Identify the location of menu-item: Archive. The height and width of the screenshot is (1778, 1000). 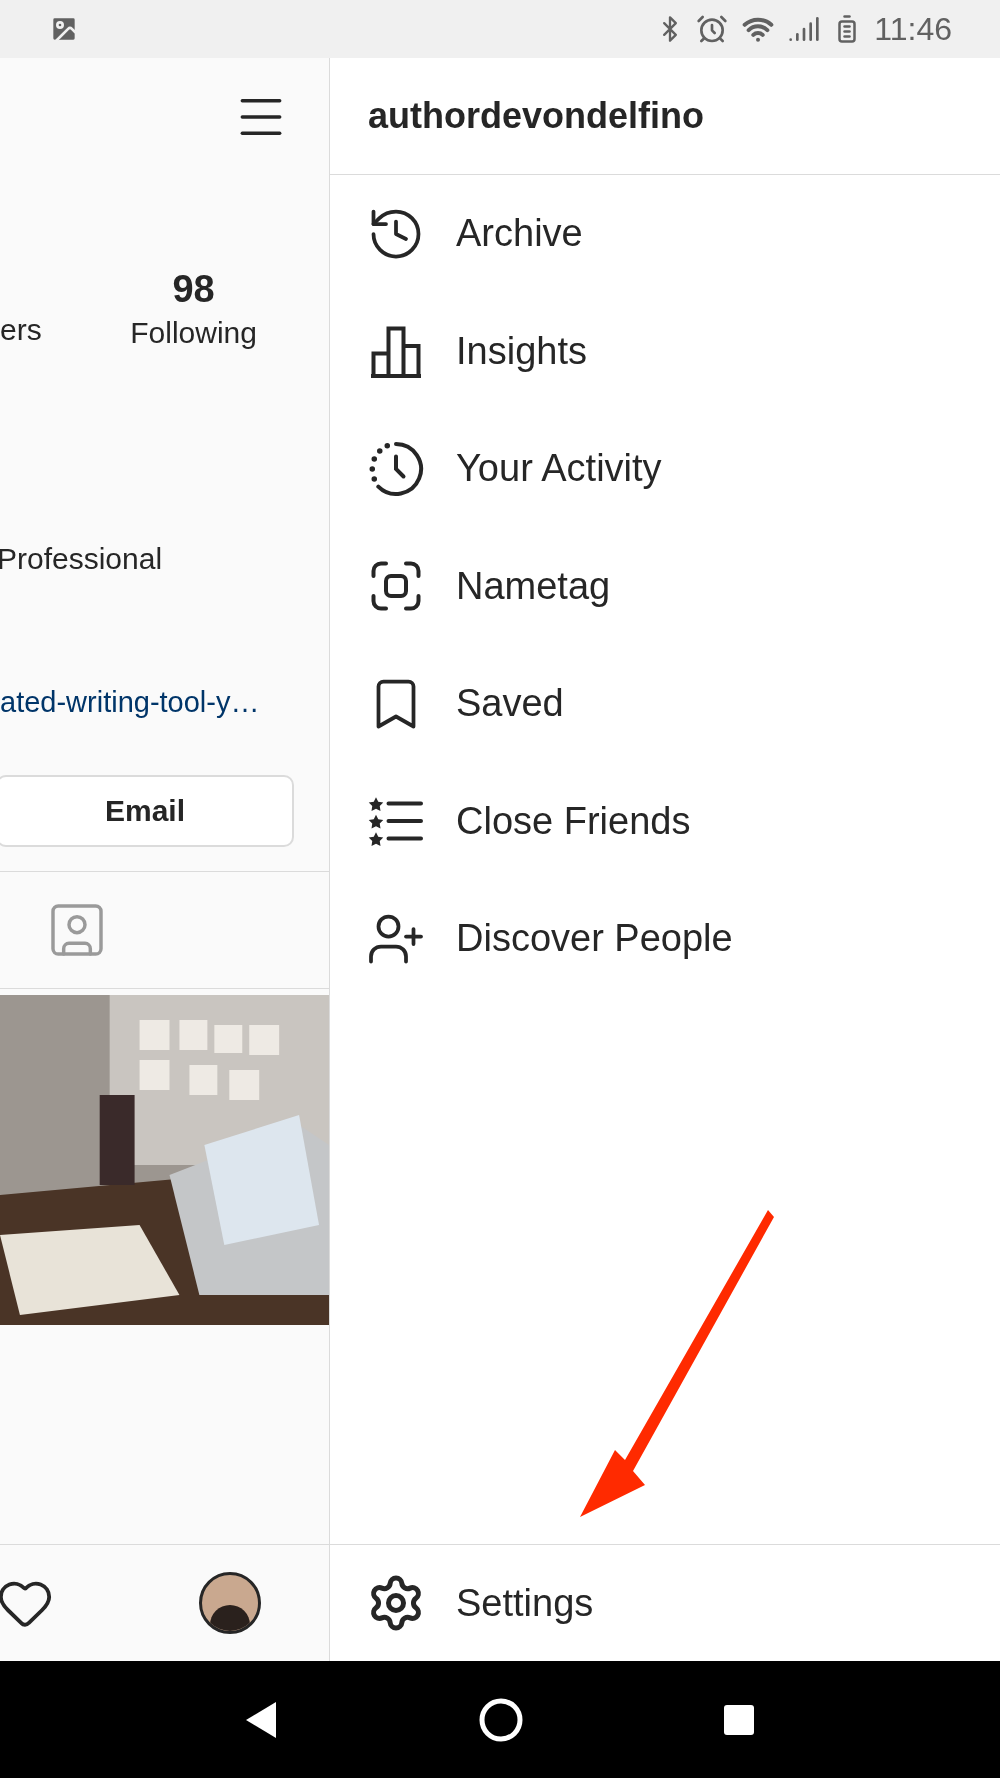
(665, 234).